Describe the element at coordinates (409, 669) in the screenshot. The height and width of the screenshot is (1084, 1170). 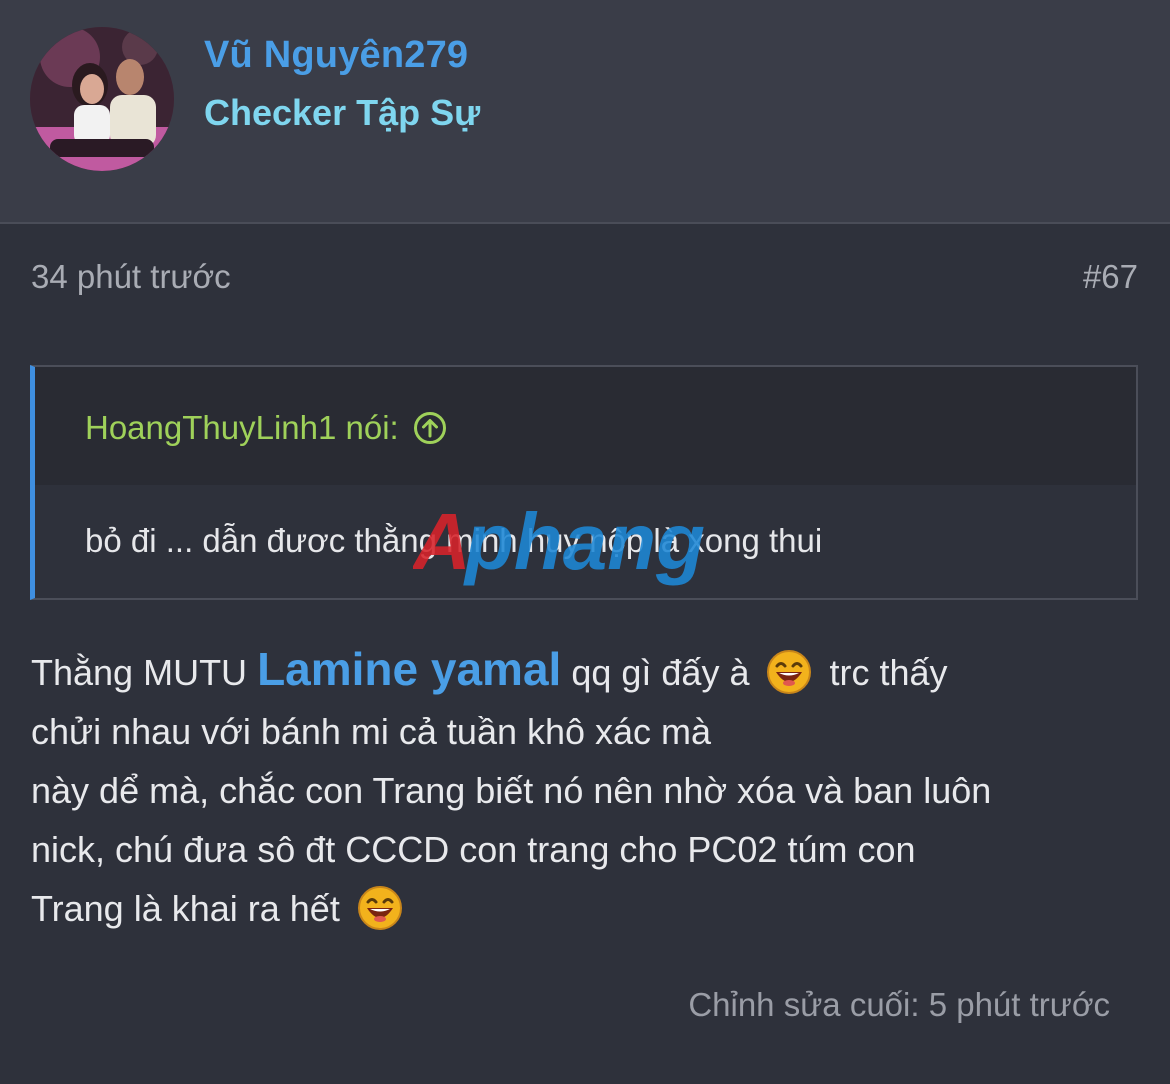
I see `user-mention-link: Lamine yamal` at that location.